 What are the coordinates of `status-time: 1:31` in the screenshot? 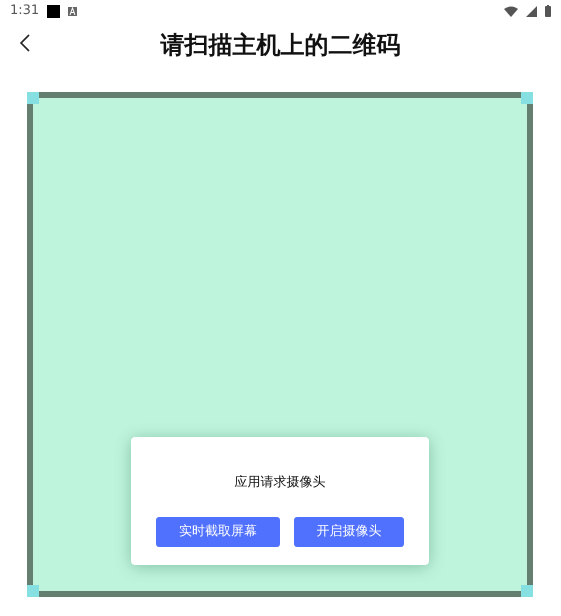 It's located at (25, 11).